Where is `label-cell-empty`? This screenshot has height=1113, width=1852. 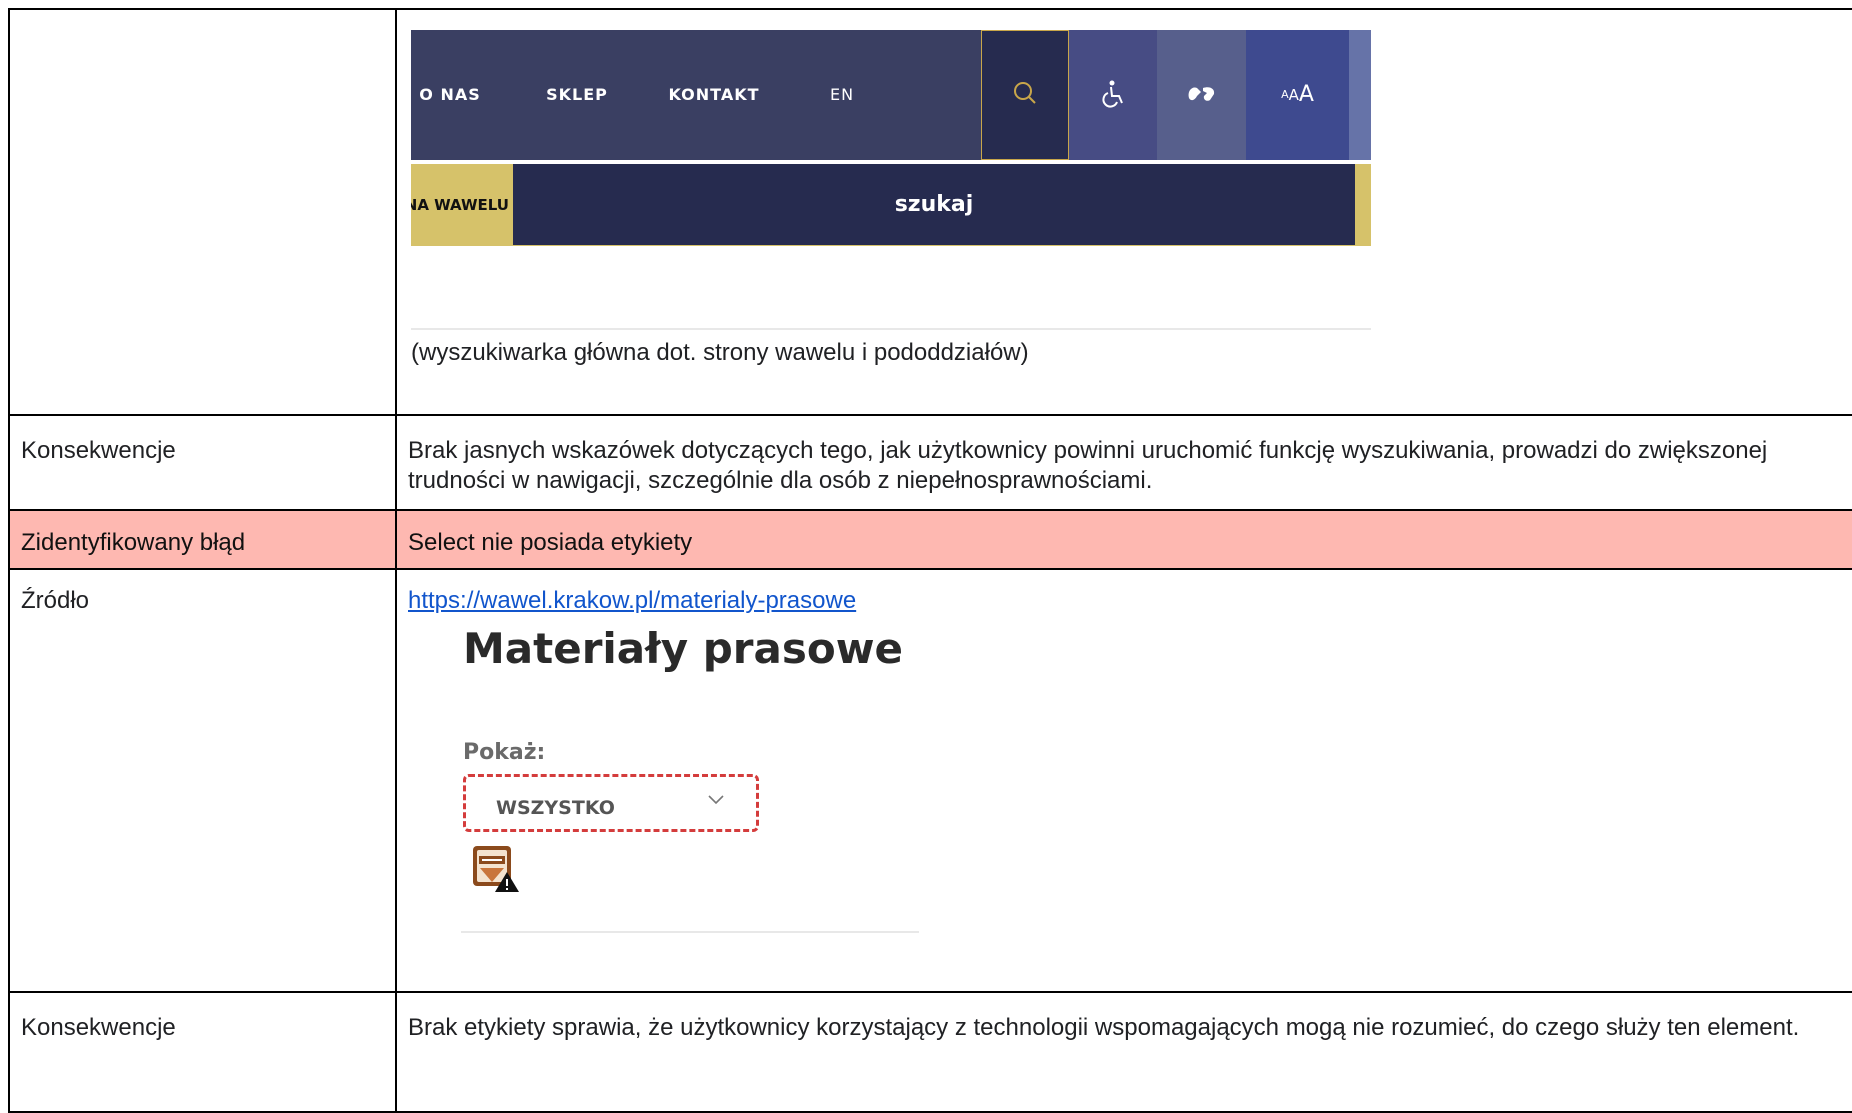
label-cell-empty is located at coordinates (202, 212).